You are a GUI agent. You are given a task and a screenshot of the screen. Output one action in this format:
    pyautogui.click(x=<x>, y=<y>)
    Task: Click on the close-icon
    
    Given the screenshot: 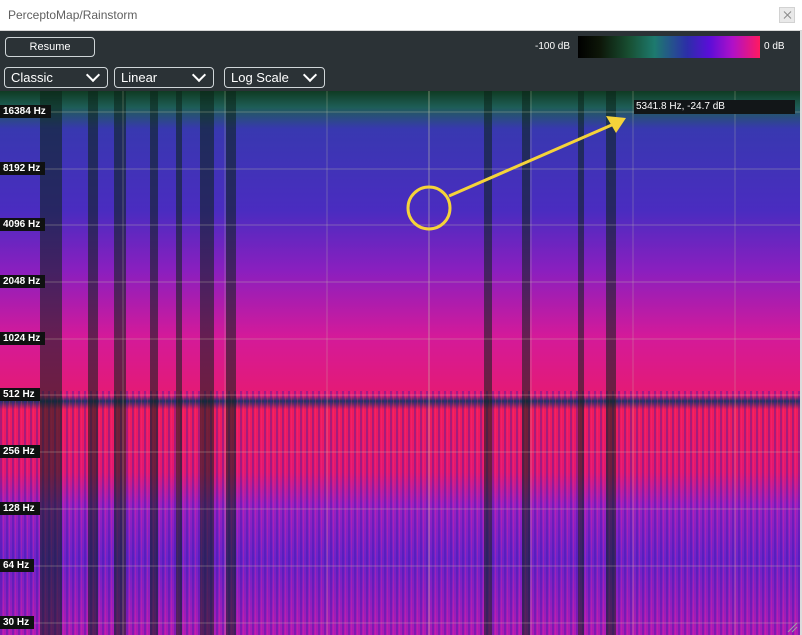 What is the action you would take?
    pyautogui.click(x=787, y=15)
    